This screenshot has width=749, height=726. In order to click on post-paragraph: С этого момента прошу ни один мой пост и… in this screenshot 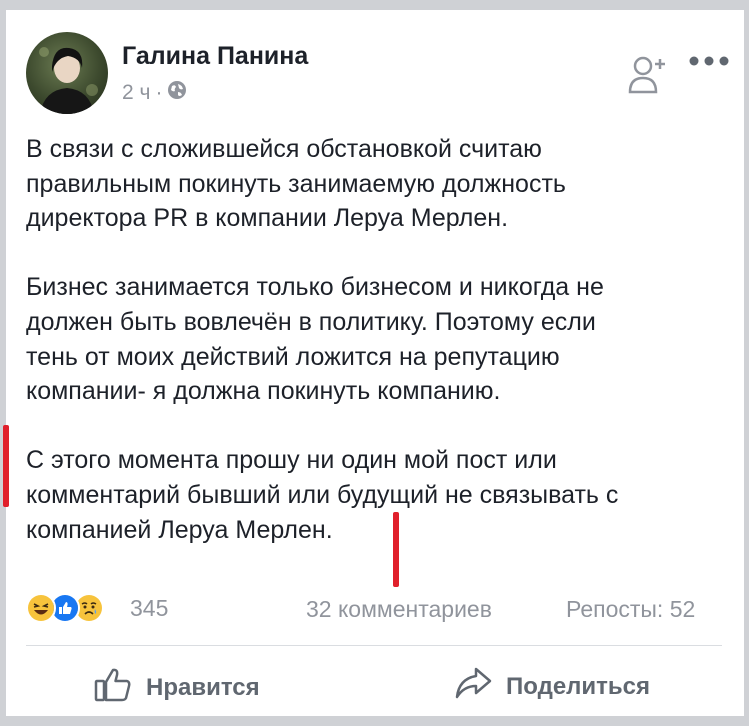, I will do `click(322, 495)`.